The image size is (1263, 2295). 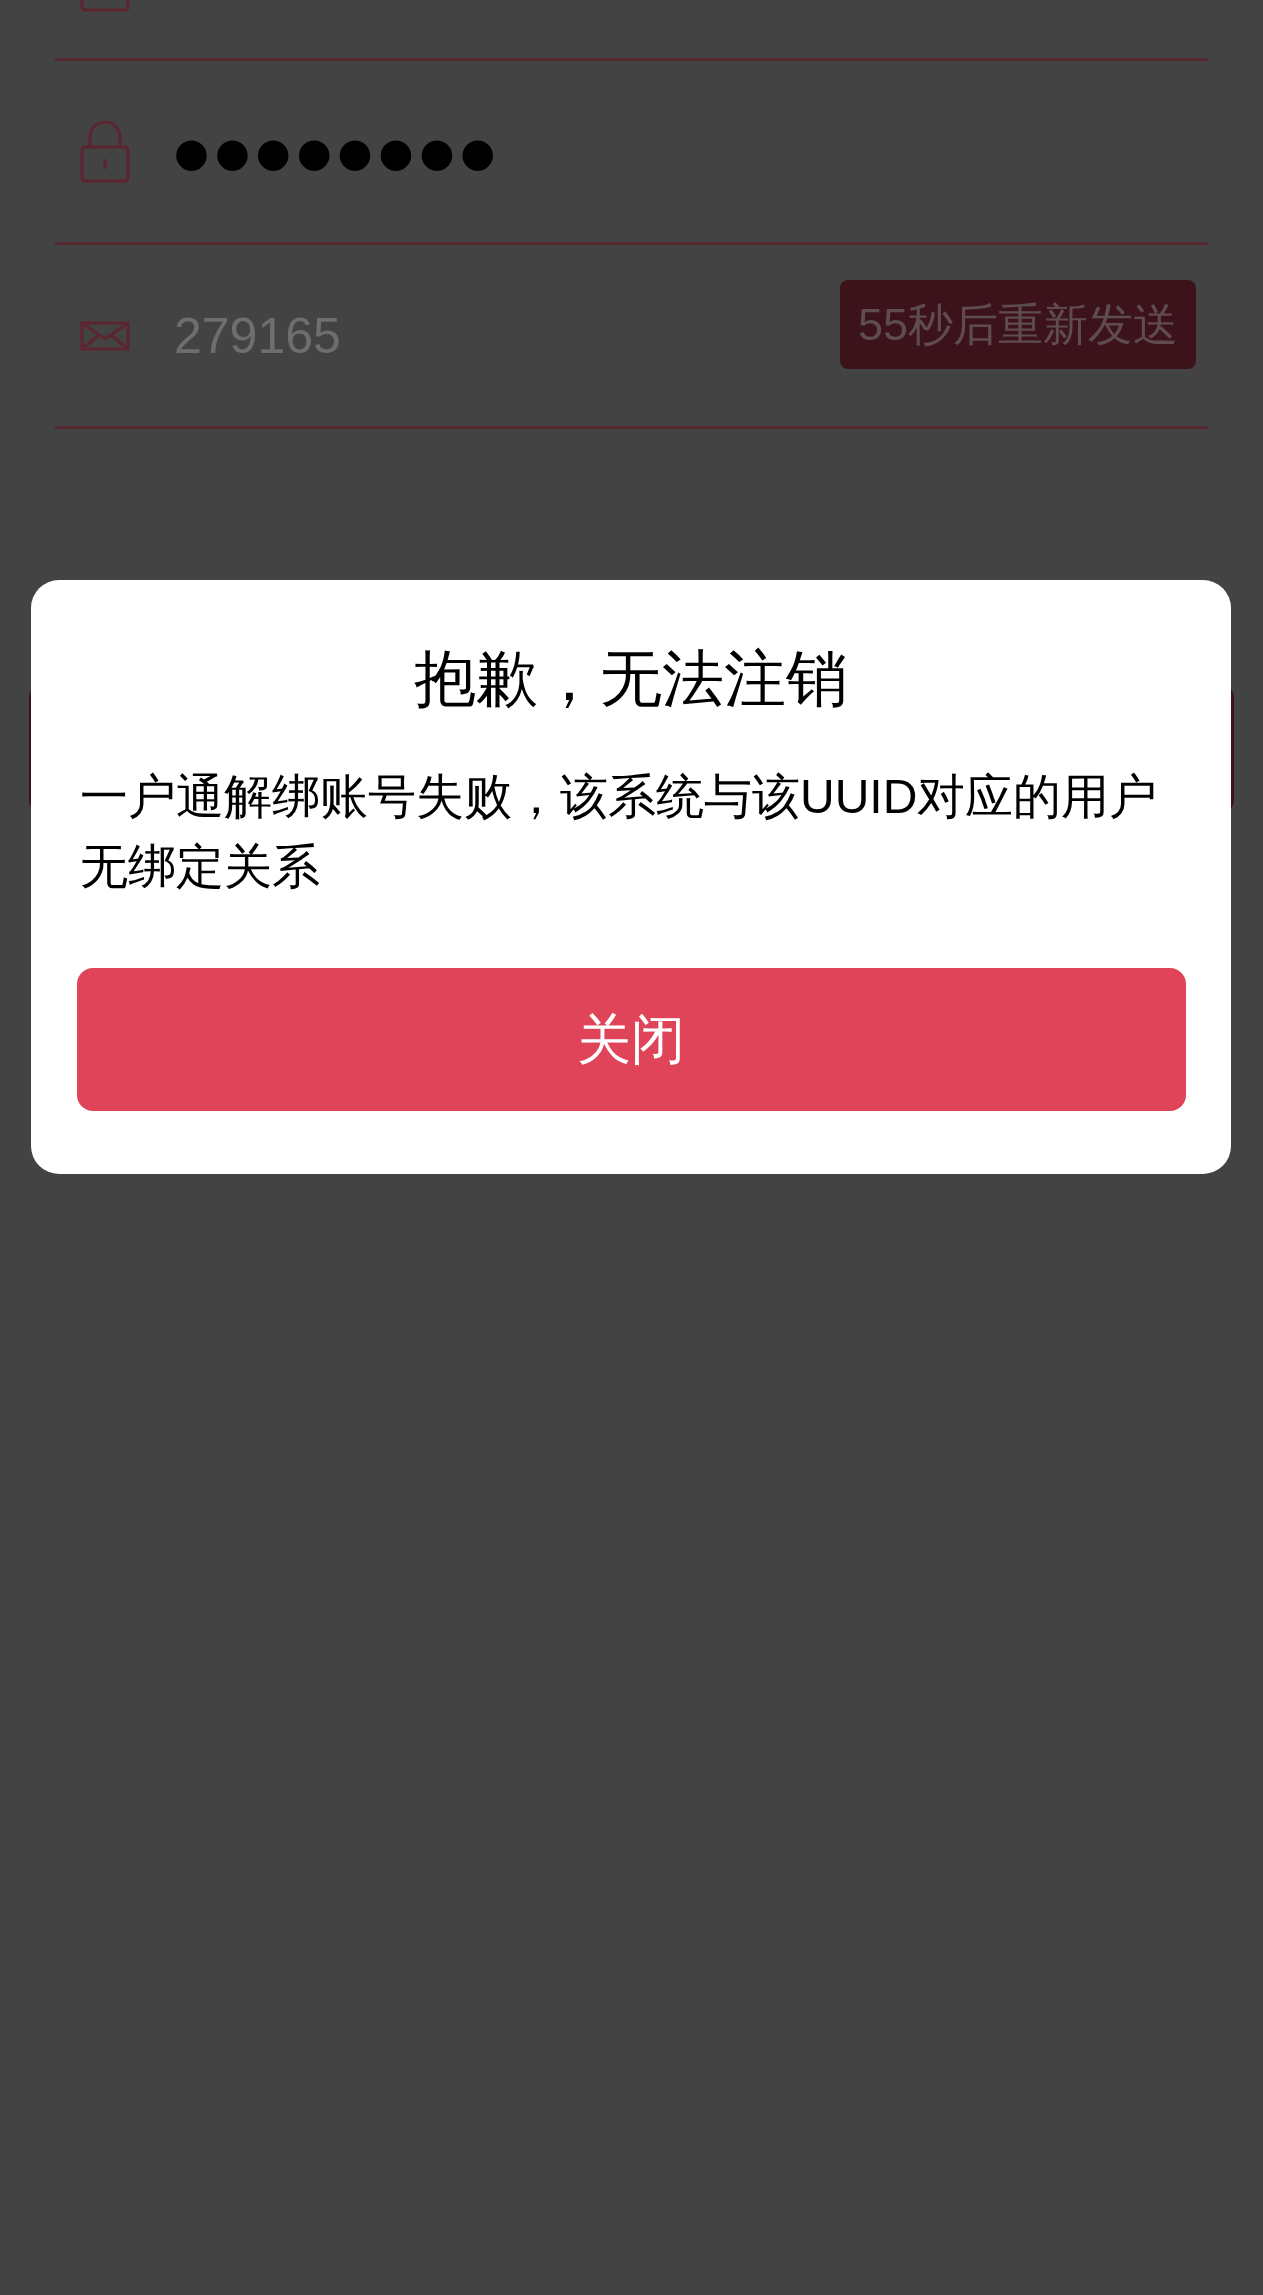 I want to click on close-button: 关闭, so click(x=631, y=1039).